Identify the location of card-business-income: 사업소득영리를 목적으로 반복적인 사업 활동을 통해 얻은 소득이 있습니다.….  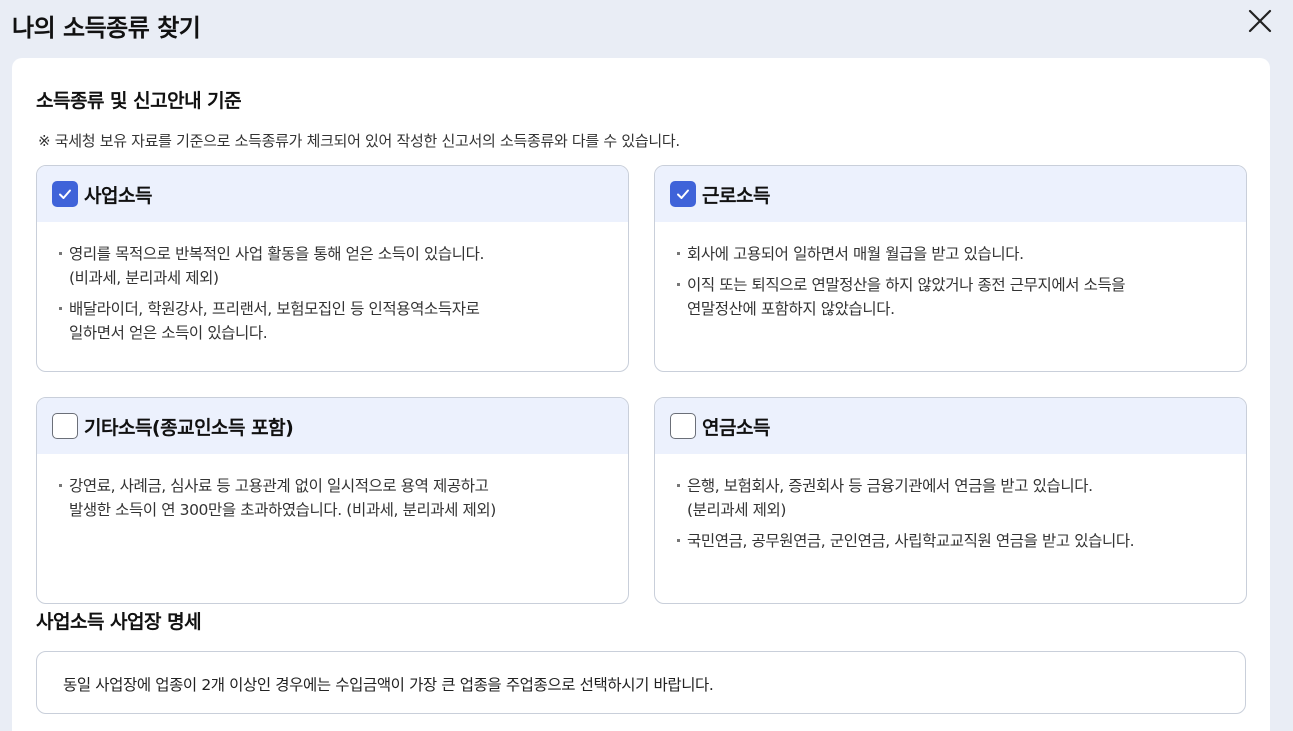
(332, 268).